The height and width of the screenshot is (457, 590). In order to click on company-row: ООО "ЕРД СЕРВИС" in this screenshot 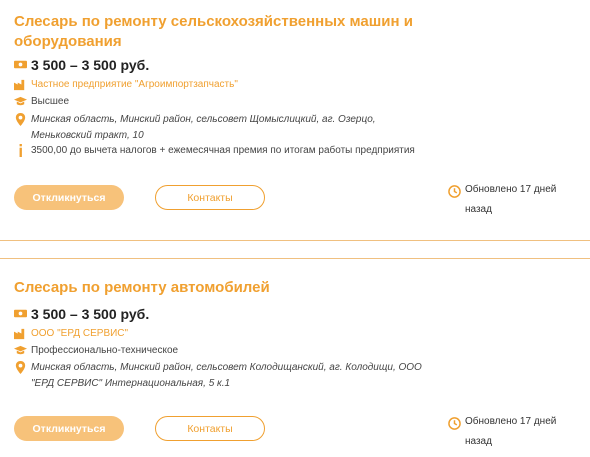, I will do `click(71, 334)`.